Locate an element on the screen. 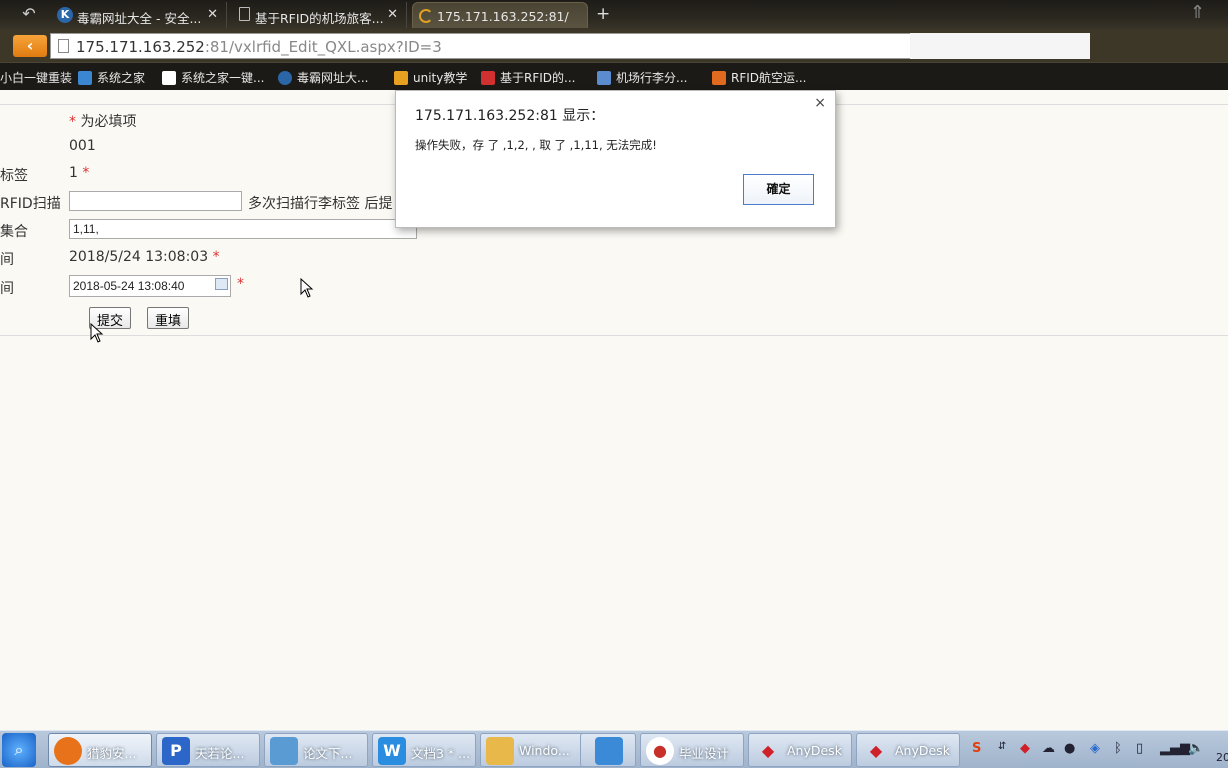 This screenshot has width=1228, height=768. wps-icon: W is located at coordinates (392, 751).